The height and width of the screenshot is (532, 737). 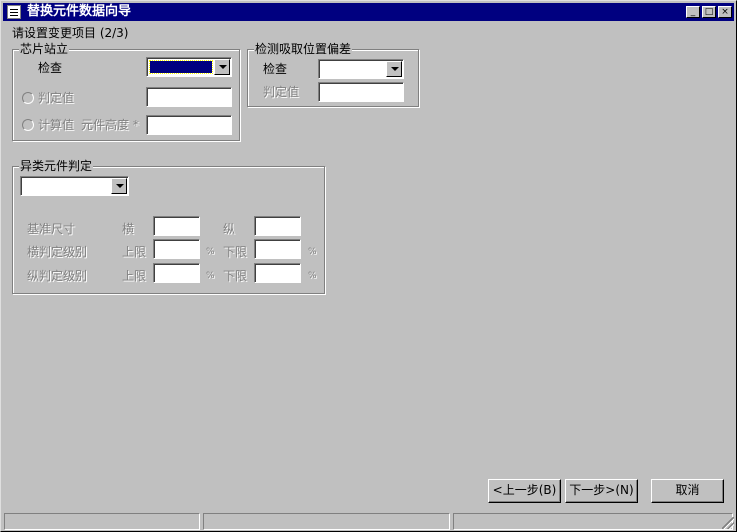 I want to click on resize-grip-icon, so click(x=728, y=523).